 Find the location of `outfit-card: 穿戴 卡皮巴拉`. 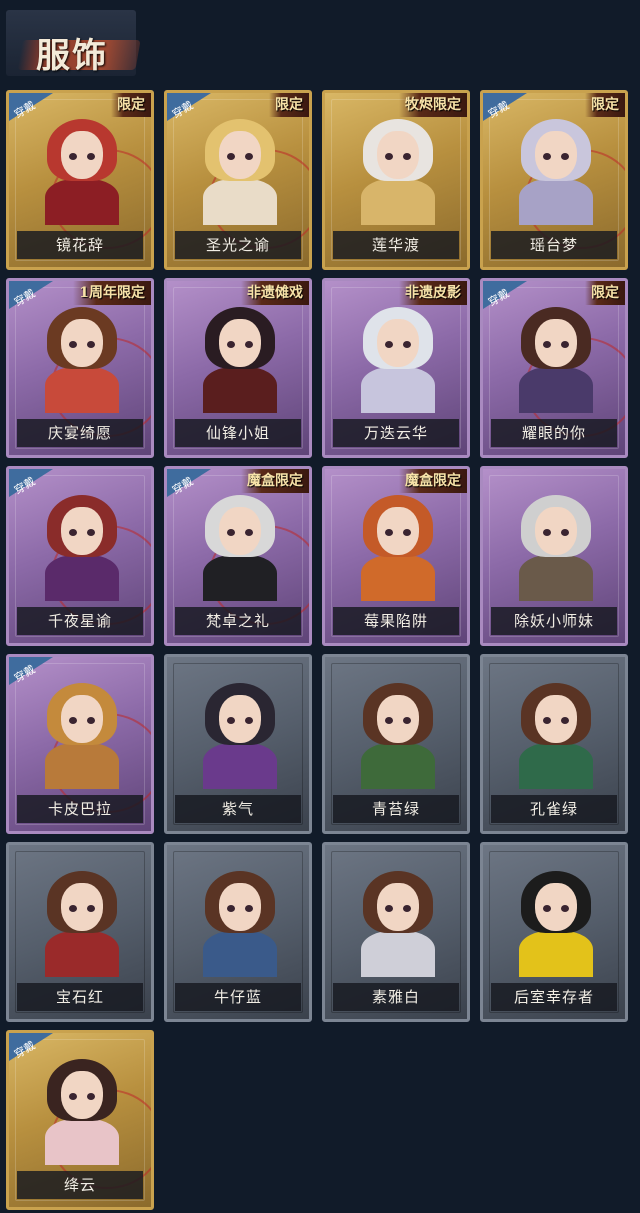

outfit-card: 穿戴 卡皮巴拉 is located at coordinates (80, 744).